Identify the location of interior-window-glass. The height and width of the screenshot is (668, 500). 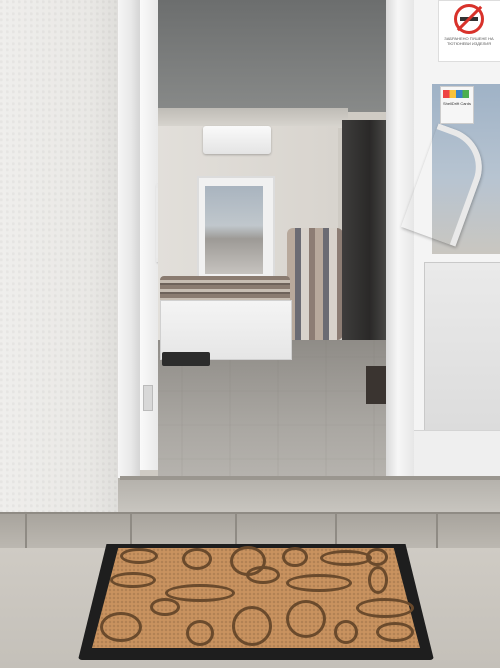
(234, 230).